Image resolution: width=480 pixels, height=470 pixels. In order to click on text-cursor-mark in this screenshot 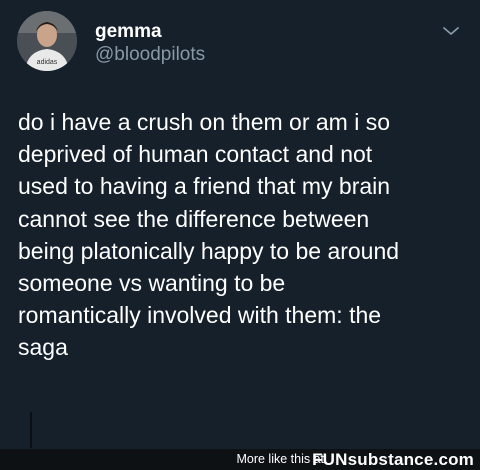, I will do `click(31, 430)`.